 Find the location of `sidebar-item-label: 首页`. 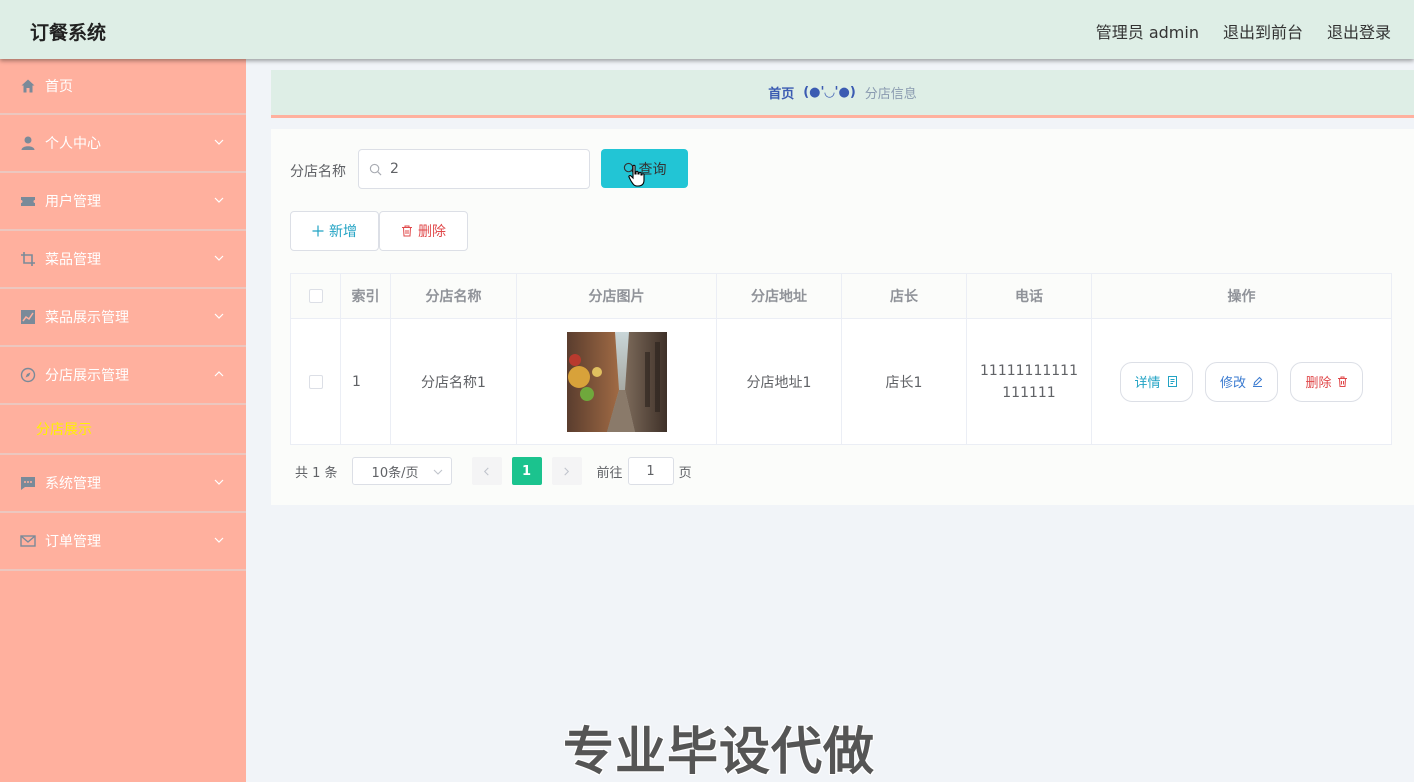

sidebar-item-label: 首页 is located at coordinates (59, 87).